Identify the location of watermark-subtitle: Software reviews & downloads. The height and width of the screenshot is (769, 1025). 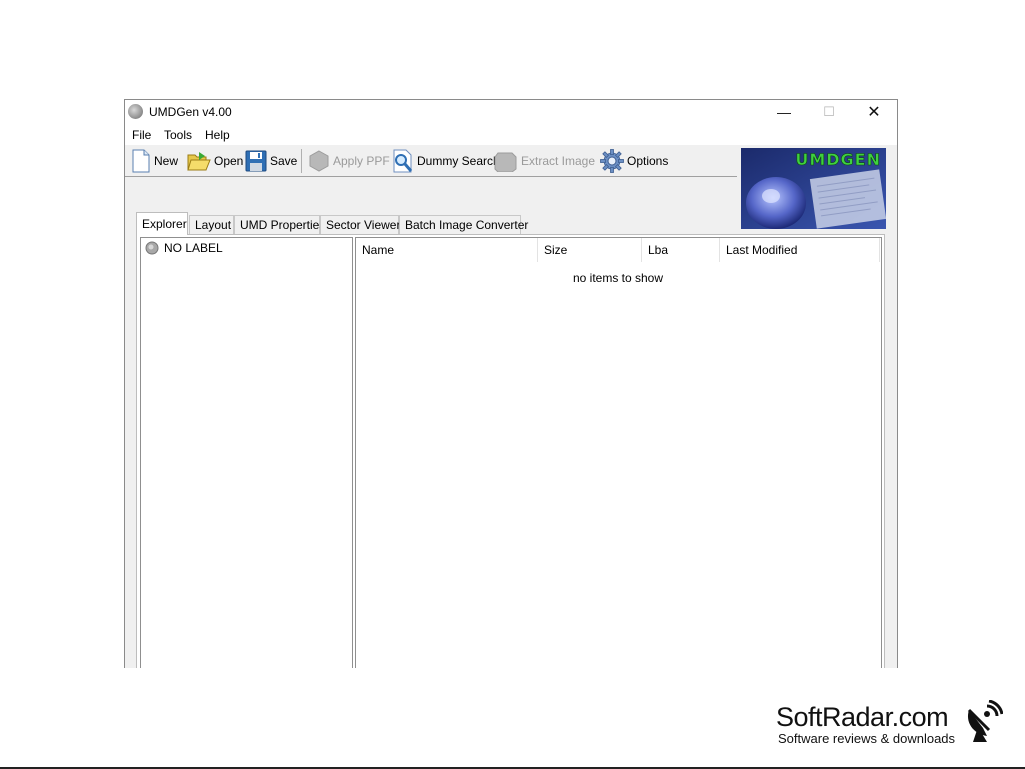
(867, 738).